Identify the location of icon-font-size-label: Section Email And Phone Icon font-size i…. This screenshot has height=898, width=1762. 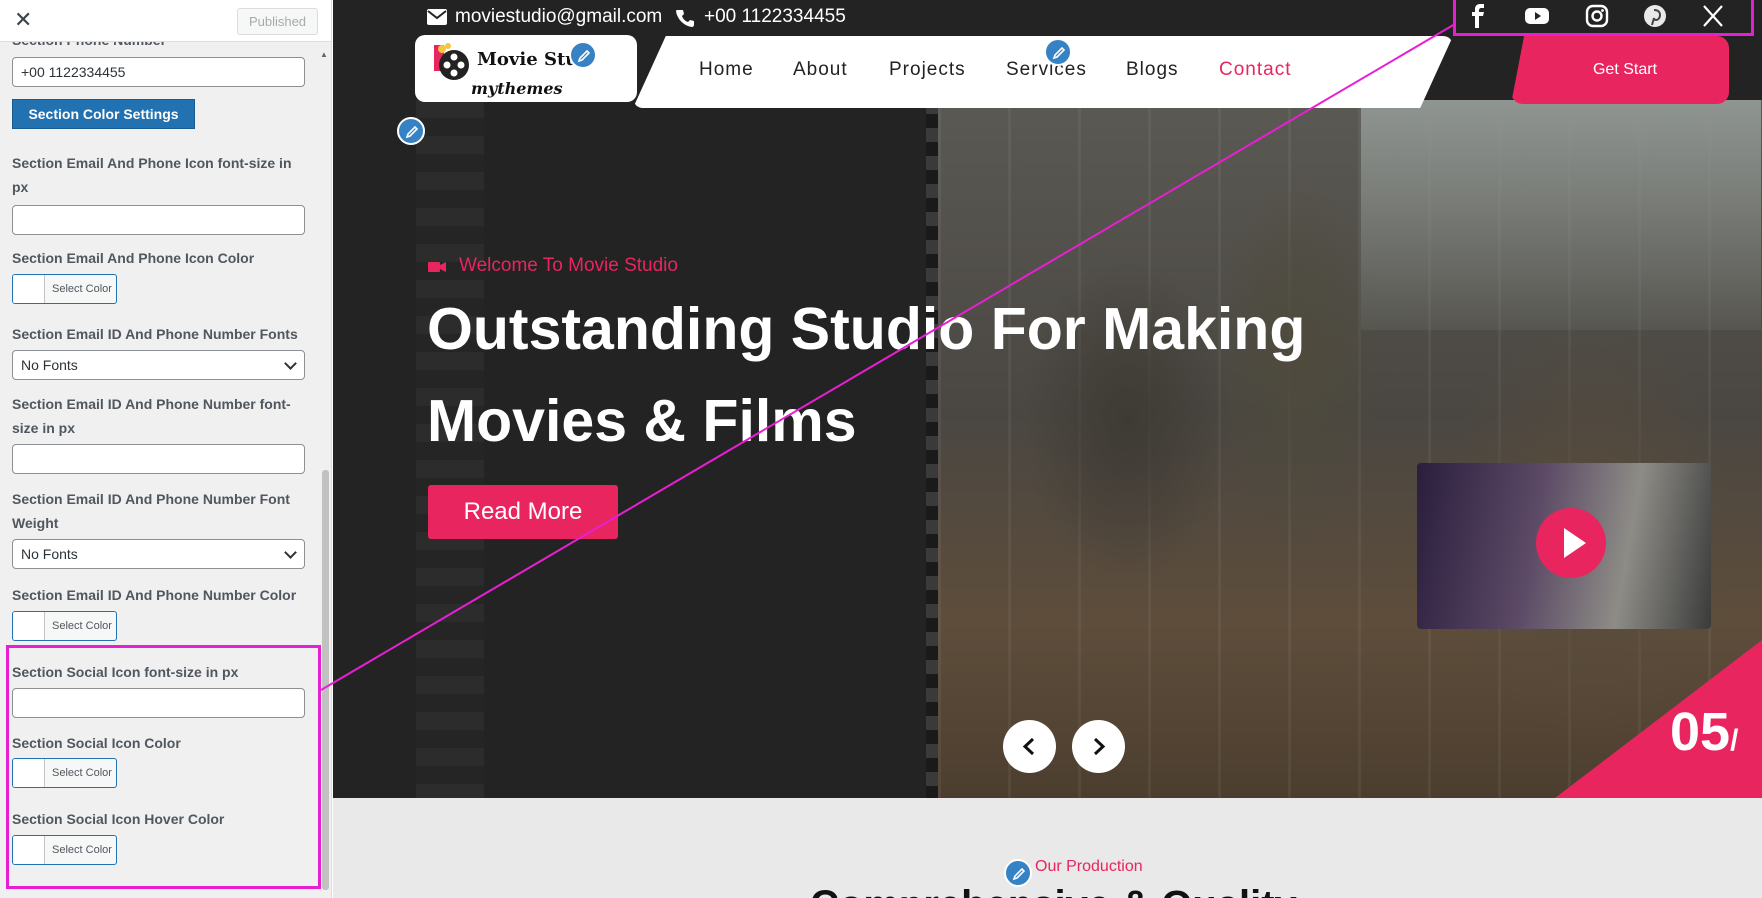
(152, 175).